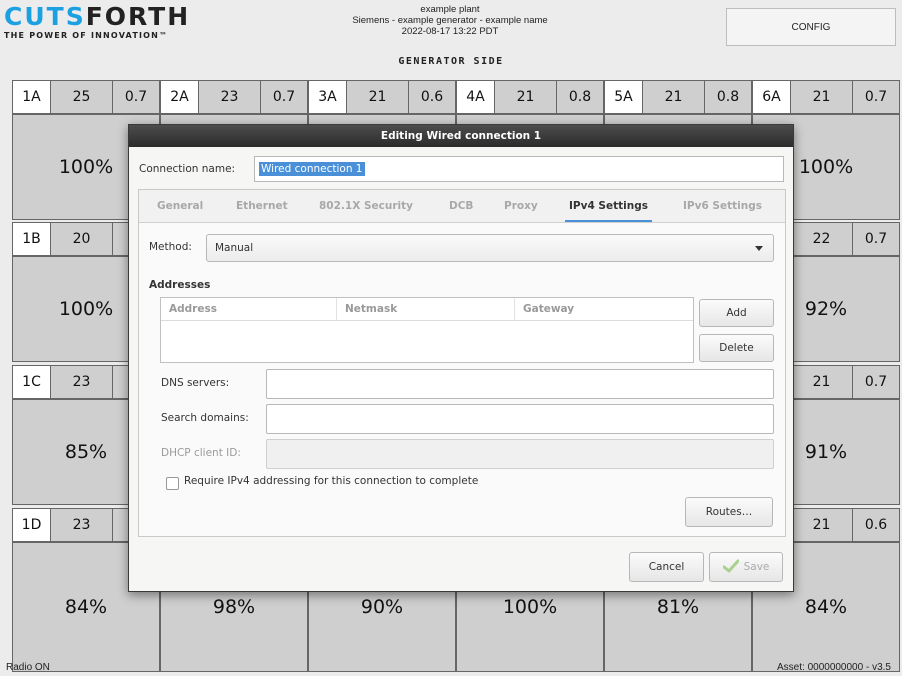 The height and width of the screenshot is (676, 902). Describe the element at coordinates (731, 567) in the screenshot. I see `checkmark-icon` at that location.